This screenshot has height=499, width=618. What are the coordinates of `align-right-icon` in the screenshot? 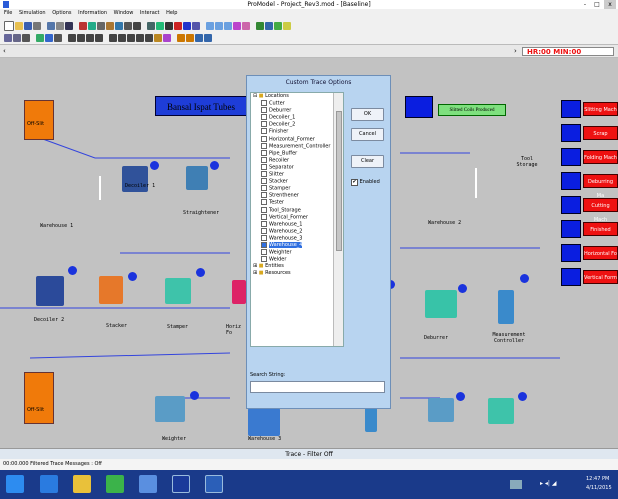 It's located at (90, 37).